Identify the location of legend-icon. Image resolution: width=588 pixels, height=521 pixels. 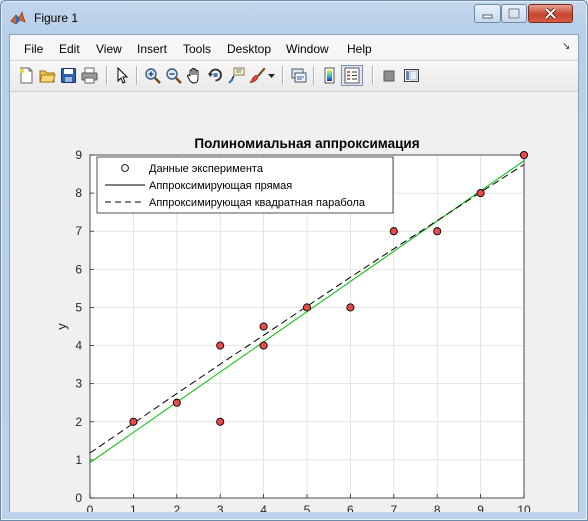
(352, 75).